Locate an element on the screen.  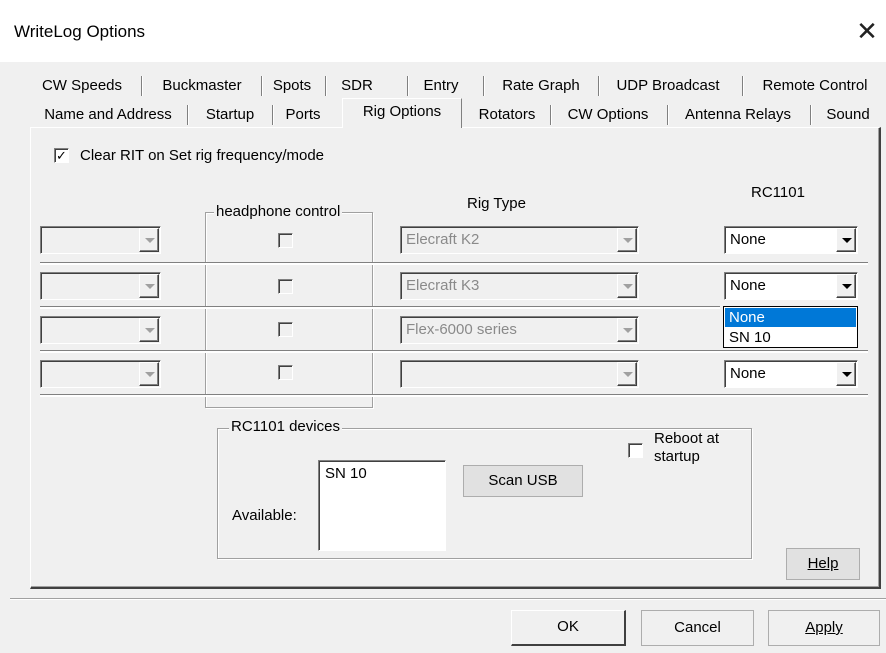
tab-remote-control: Remote Control is located at coordinates (815, 85).